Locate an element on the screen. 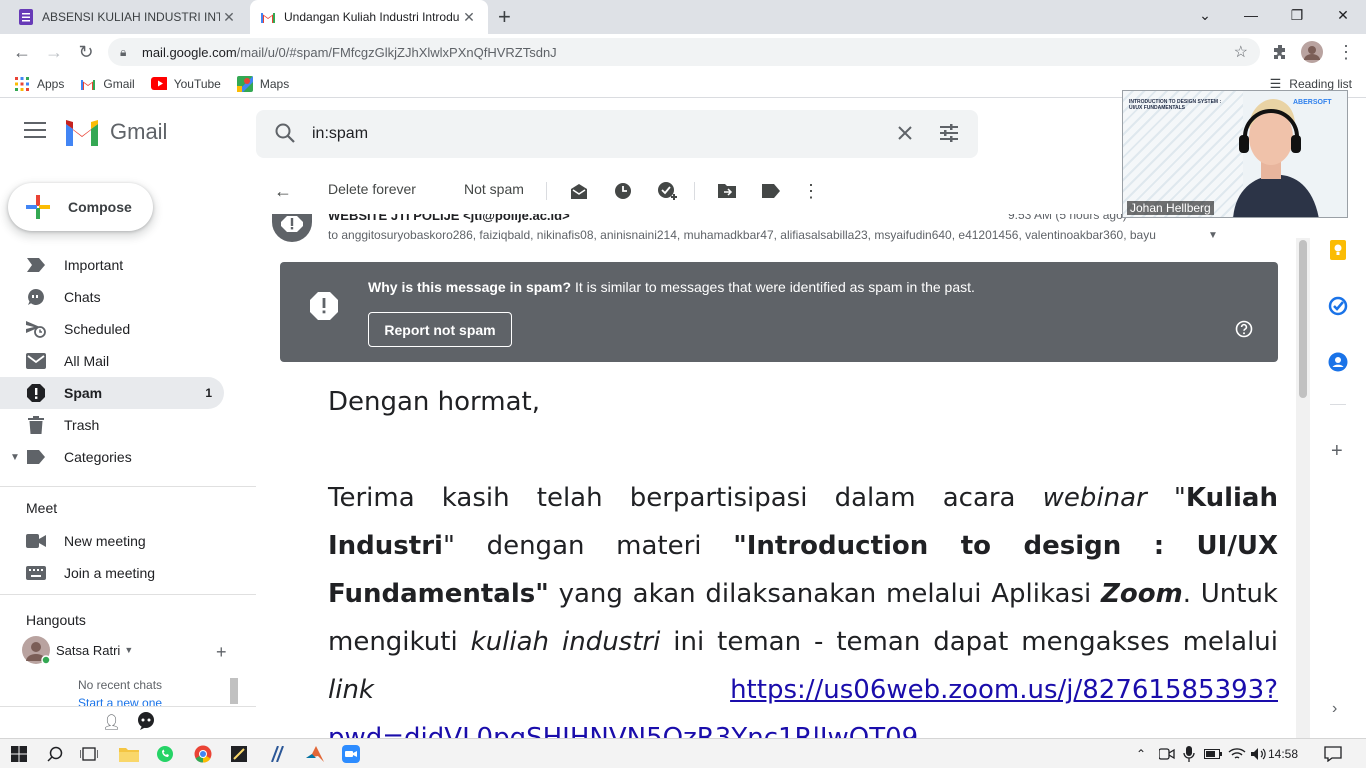 The image size is (1366, 768). back-to-spam-icon: ← is located at coordinates (283, 191).